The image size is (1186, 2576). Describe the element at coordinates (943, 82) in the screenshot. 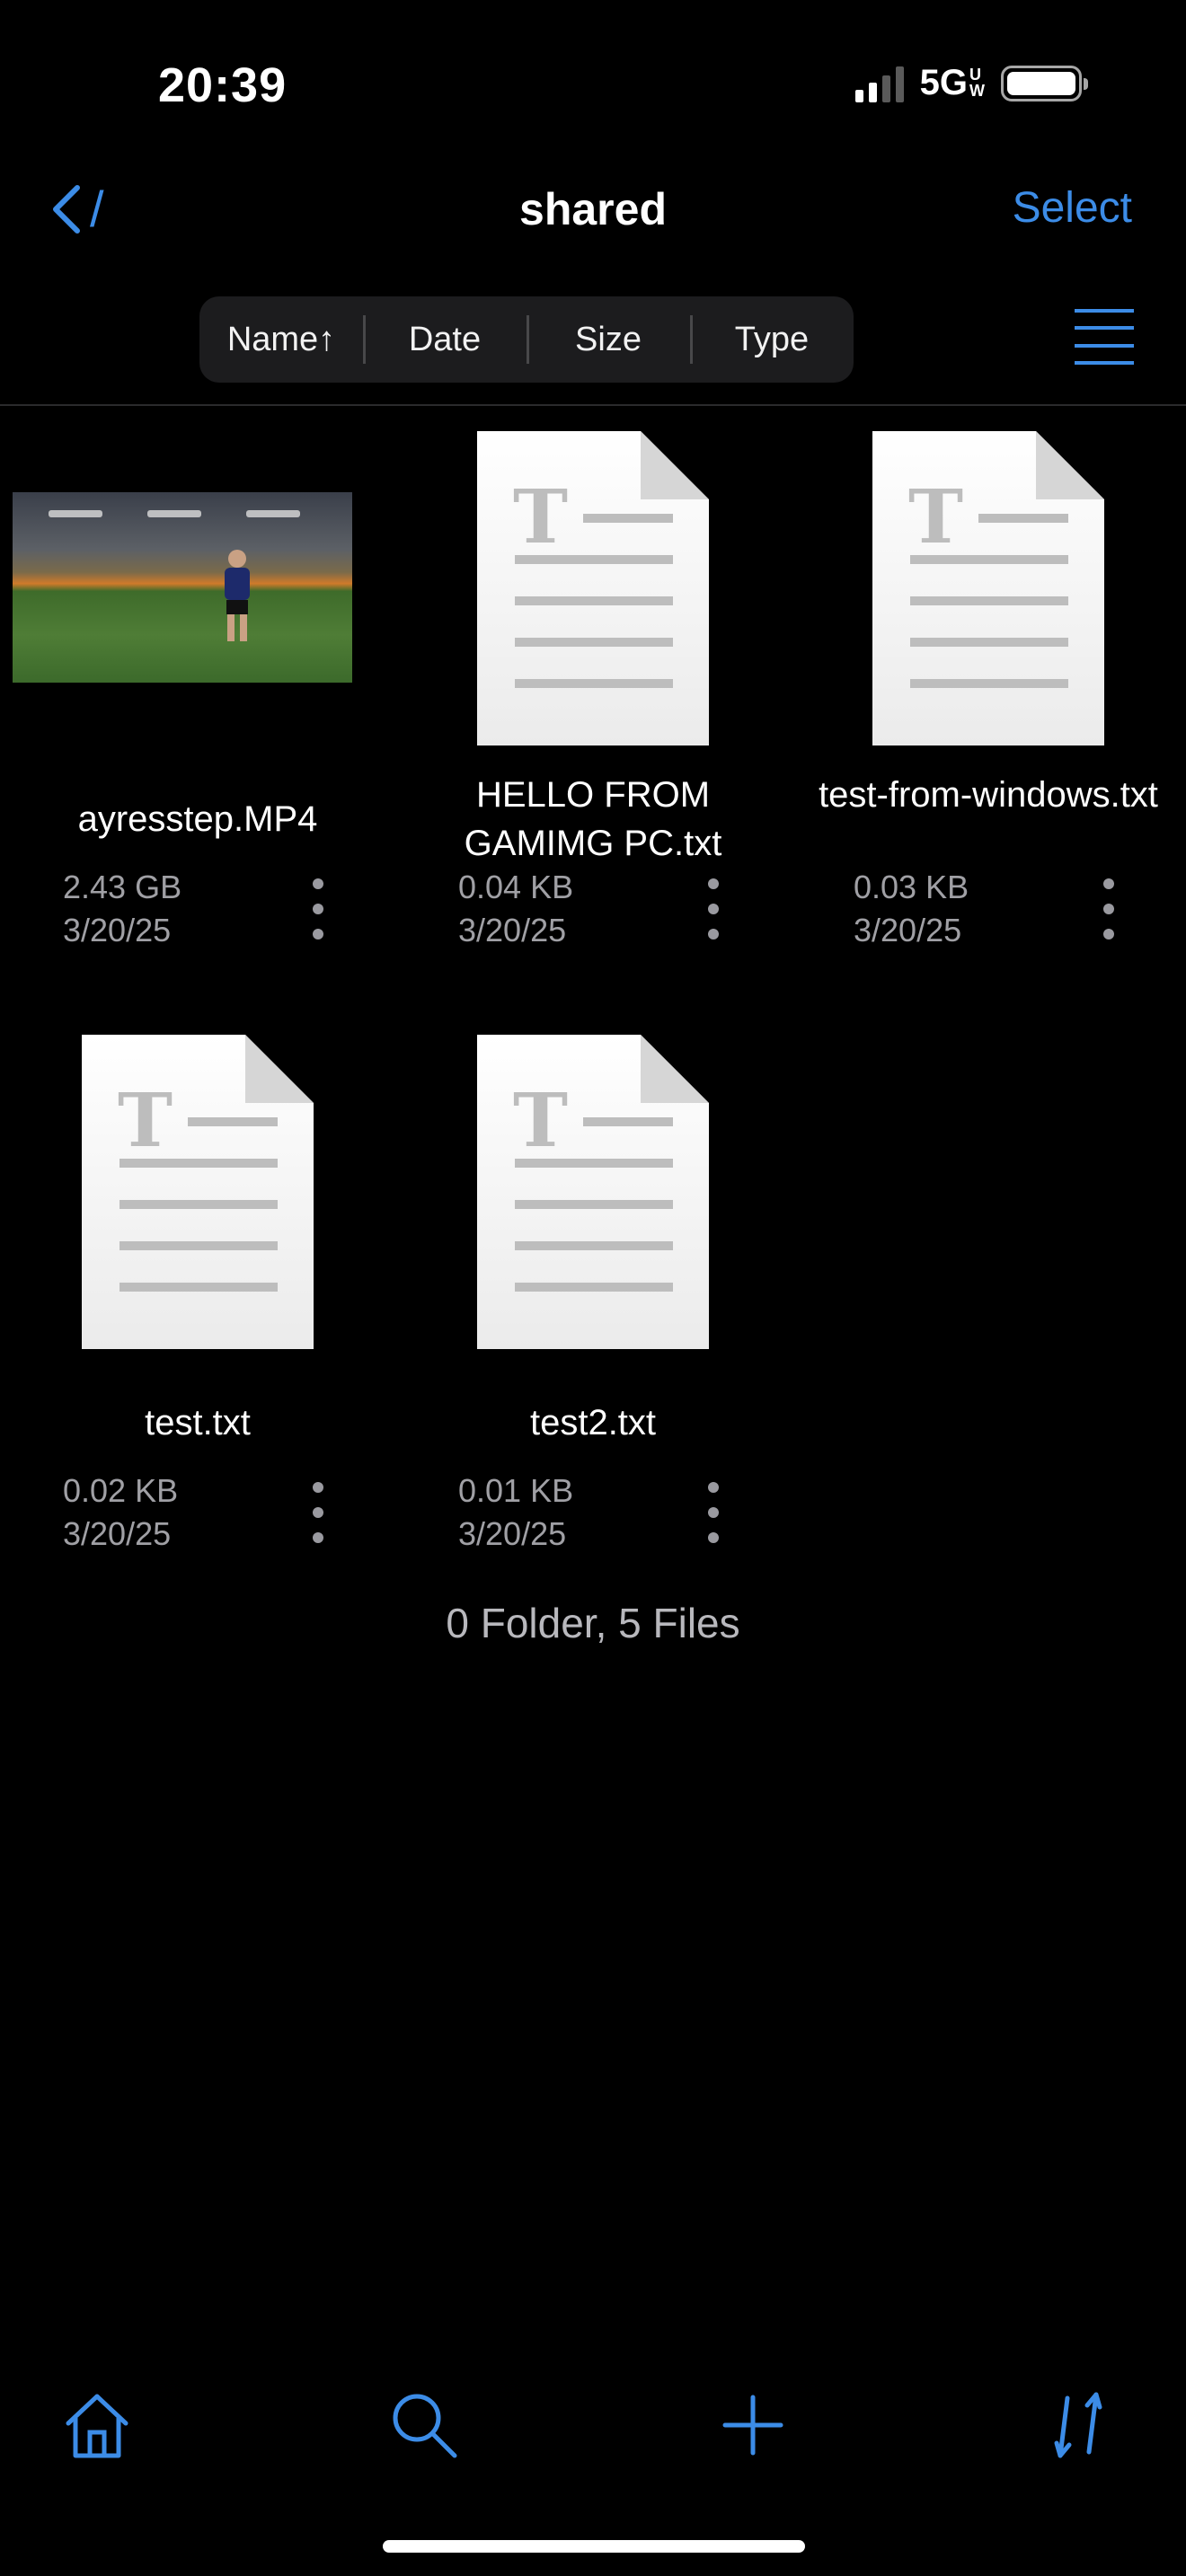

I see `network-label: 5G` at that location.